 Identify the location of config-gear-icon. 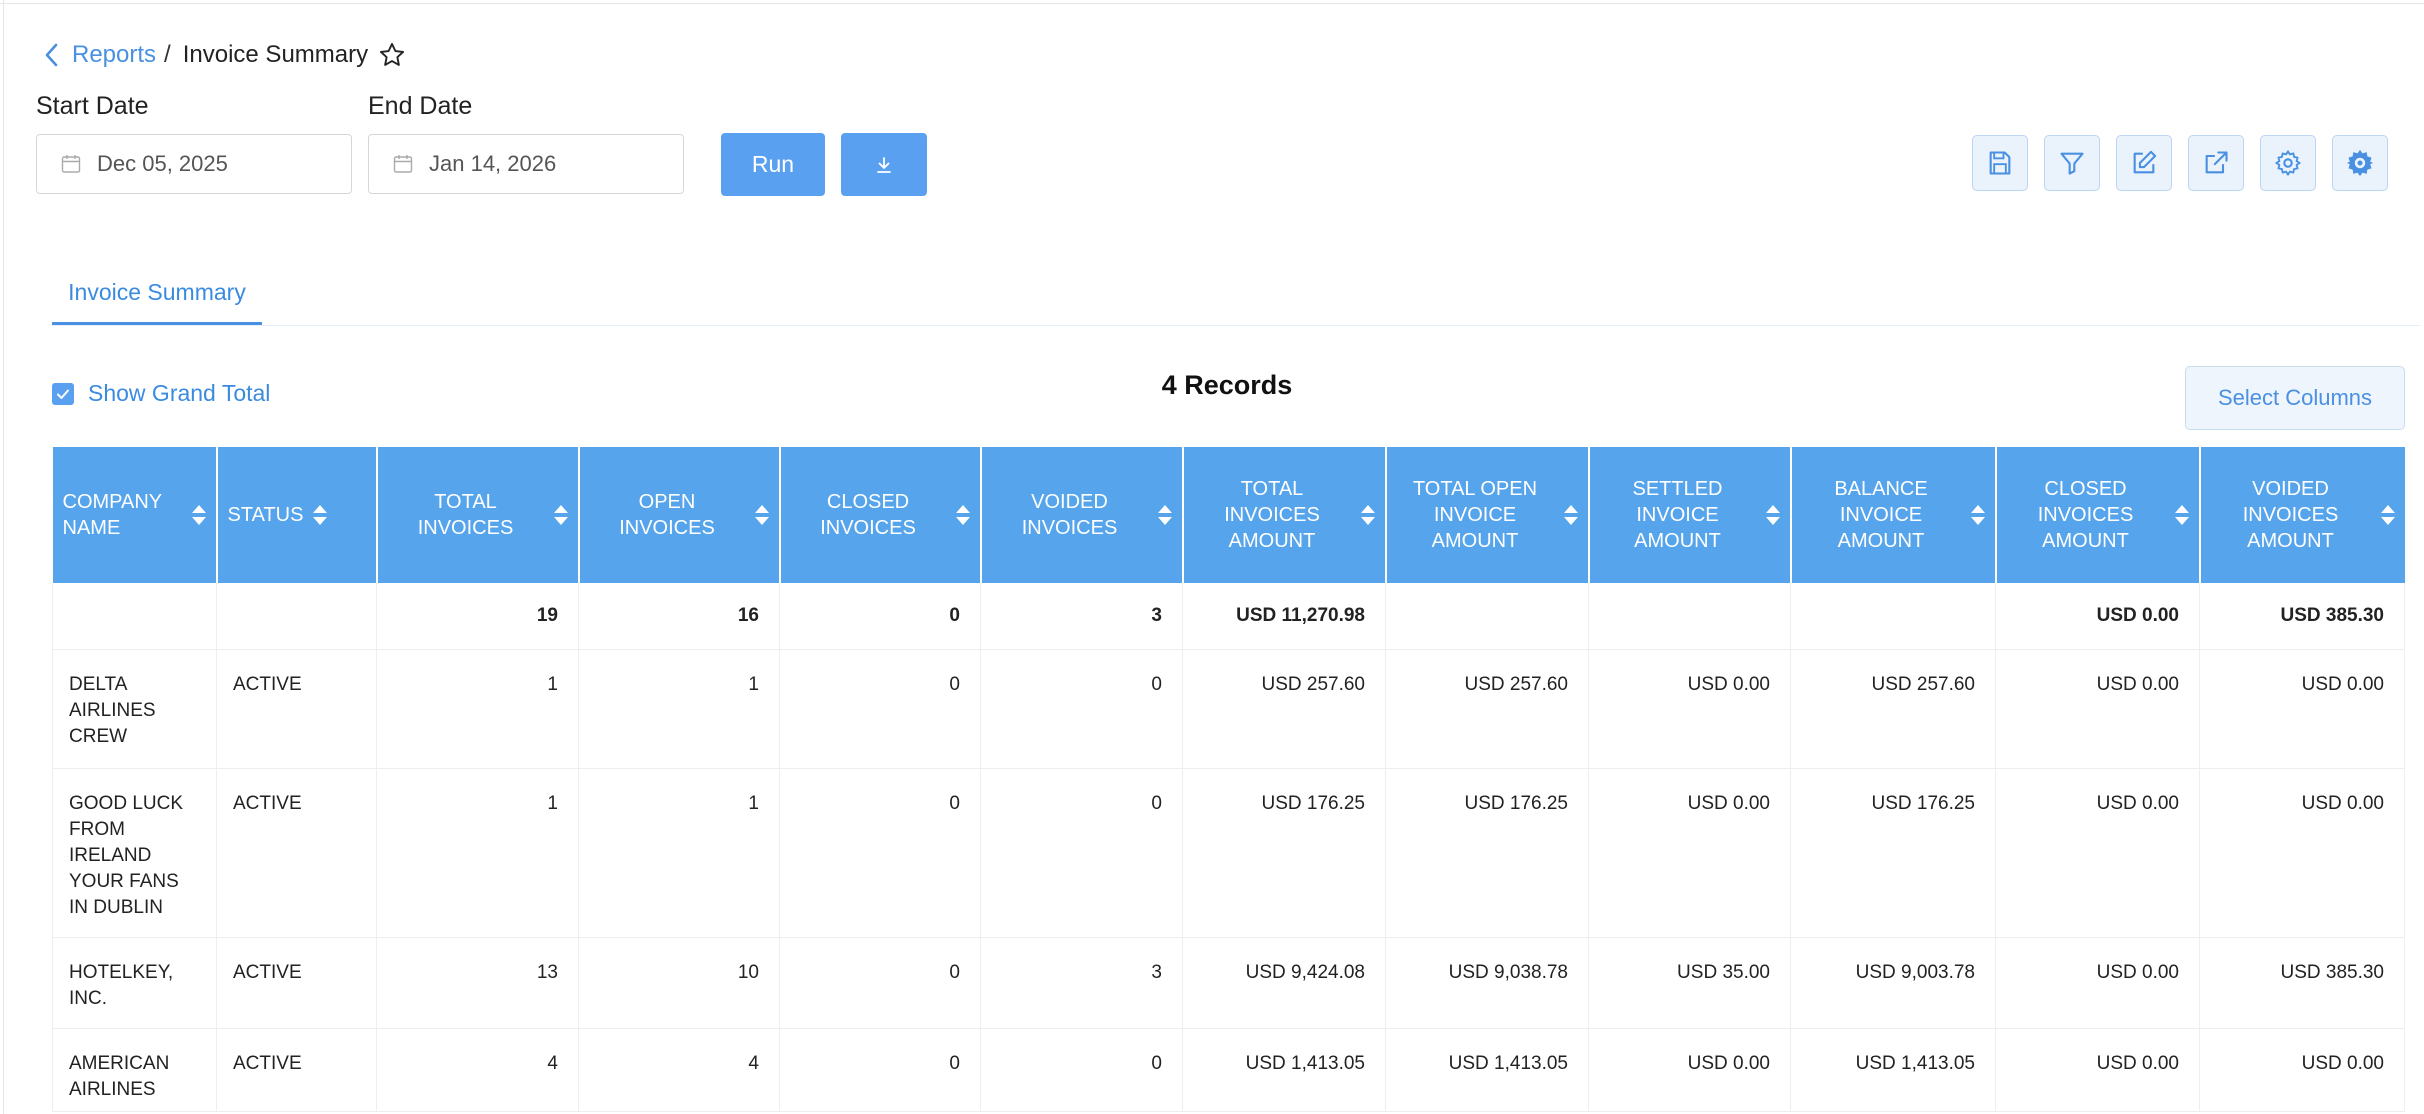
(2360, 163).